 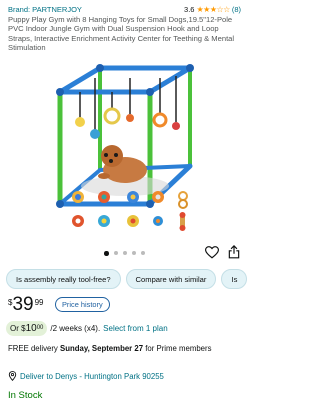 I want to click on image-carousel-dots, so click(x=124, y=253).